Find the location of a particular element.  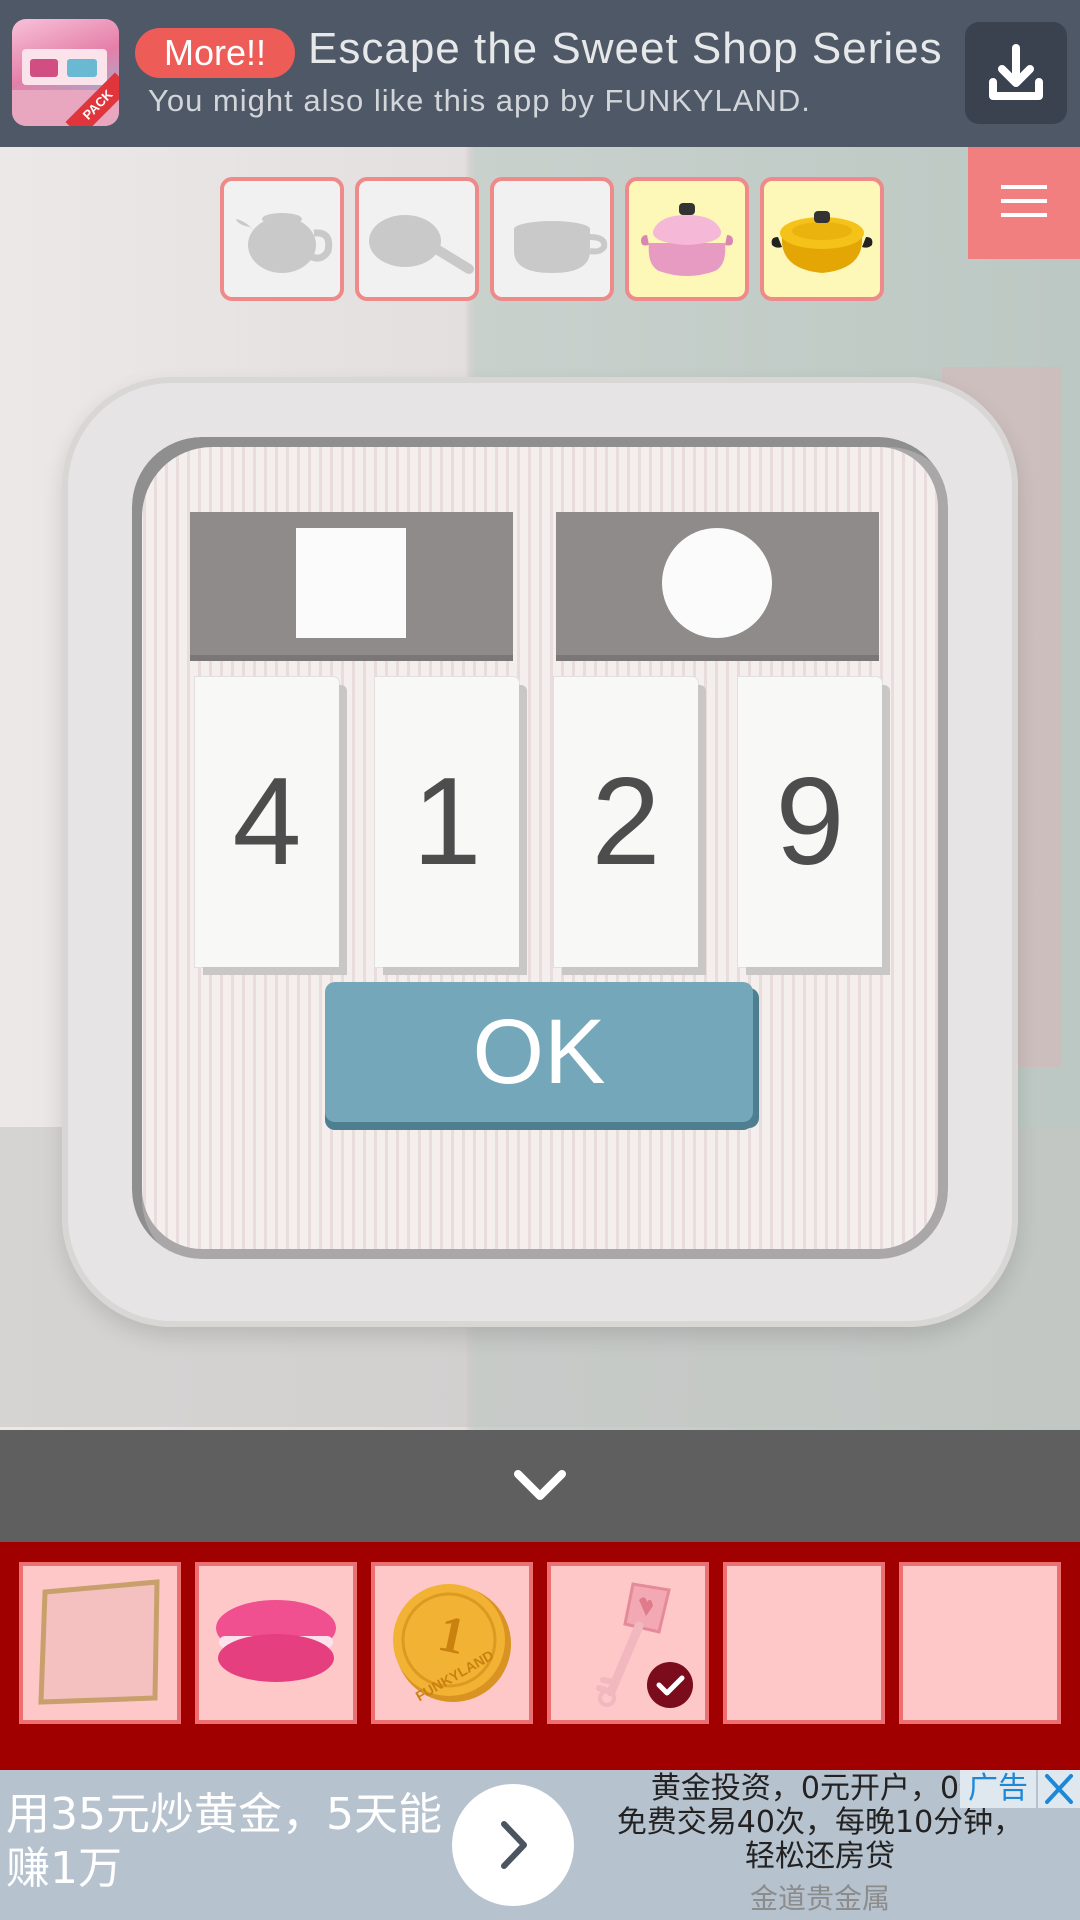

gold-coin-icon: 1 FUNKYLAND is located at coordinates (452, 1644).